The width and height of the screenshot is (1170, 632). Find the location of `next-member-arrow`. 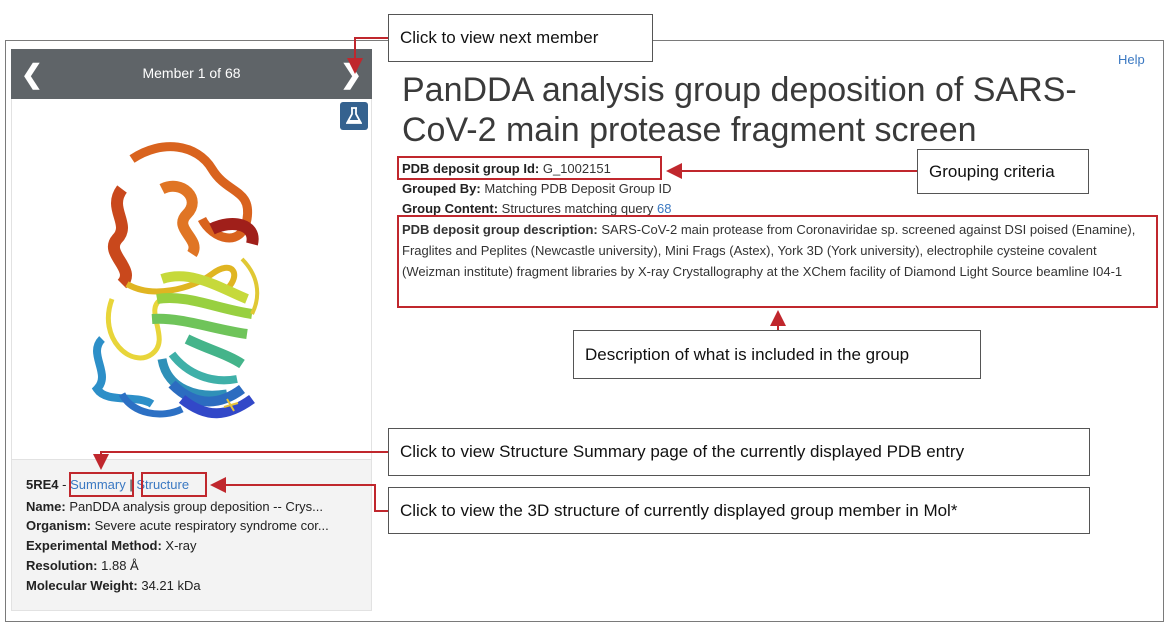

next-member-arrow is located at coordinates (367, 55).